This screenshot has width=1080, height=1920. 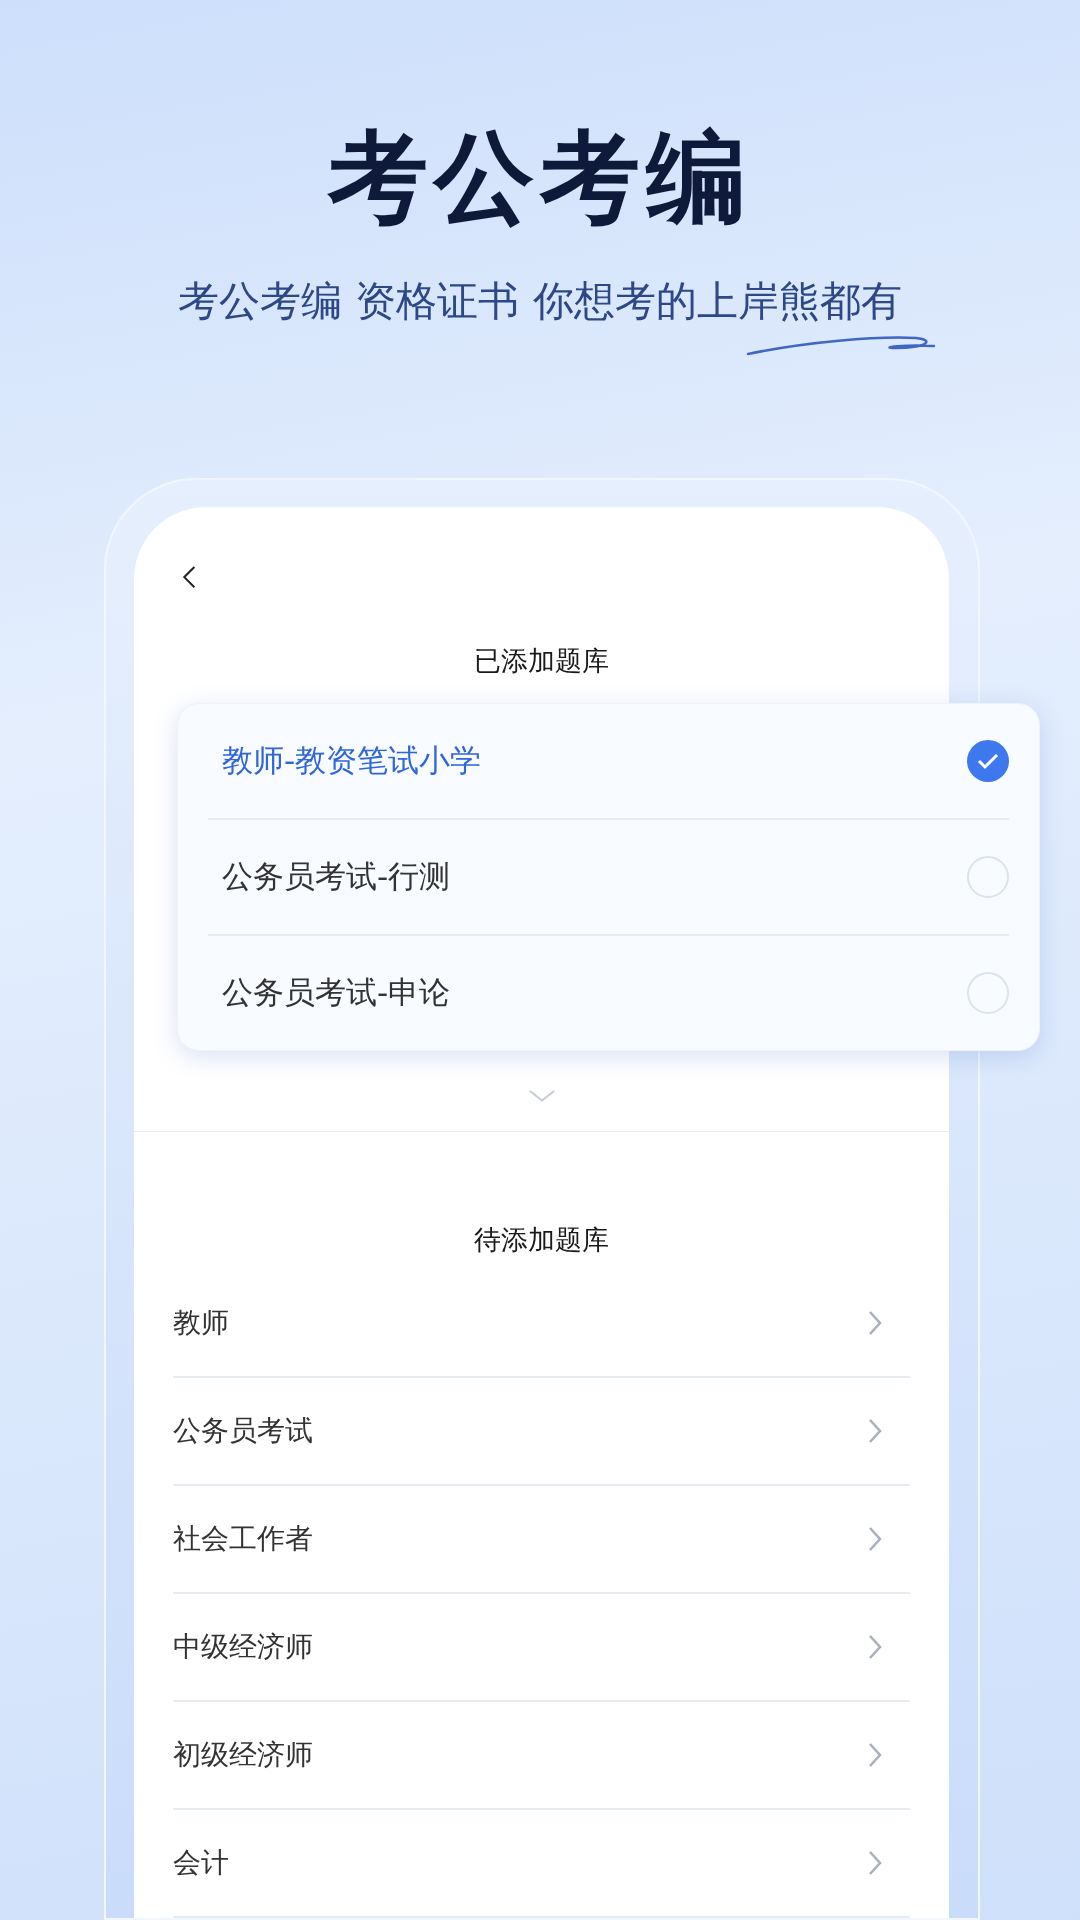 I want to click on tagline: 考公考编 资格证书 你想考的上岸熊都有, so click(x=540, y=301).